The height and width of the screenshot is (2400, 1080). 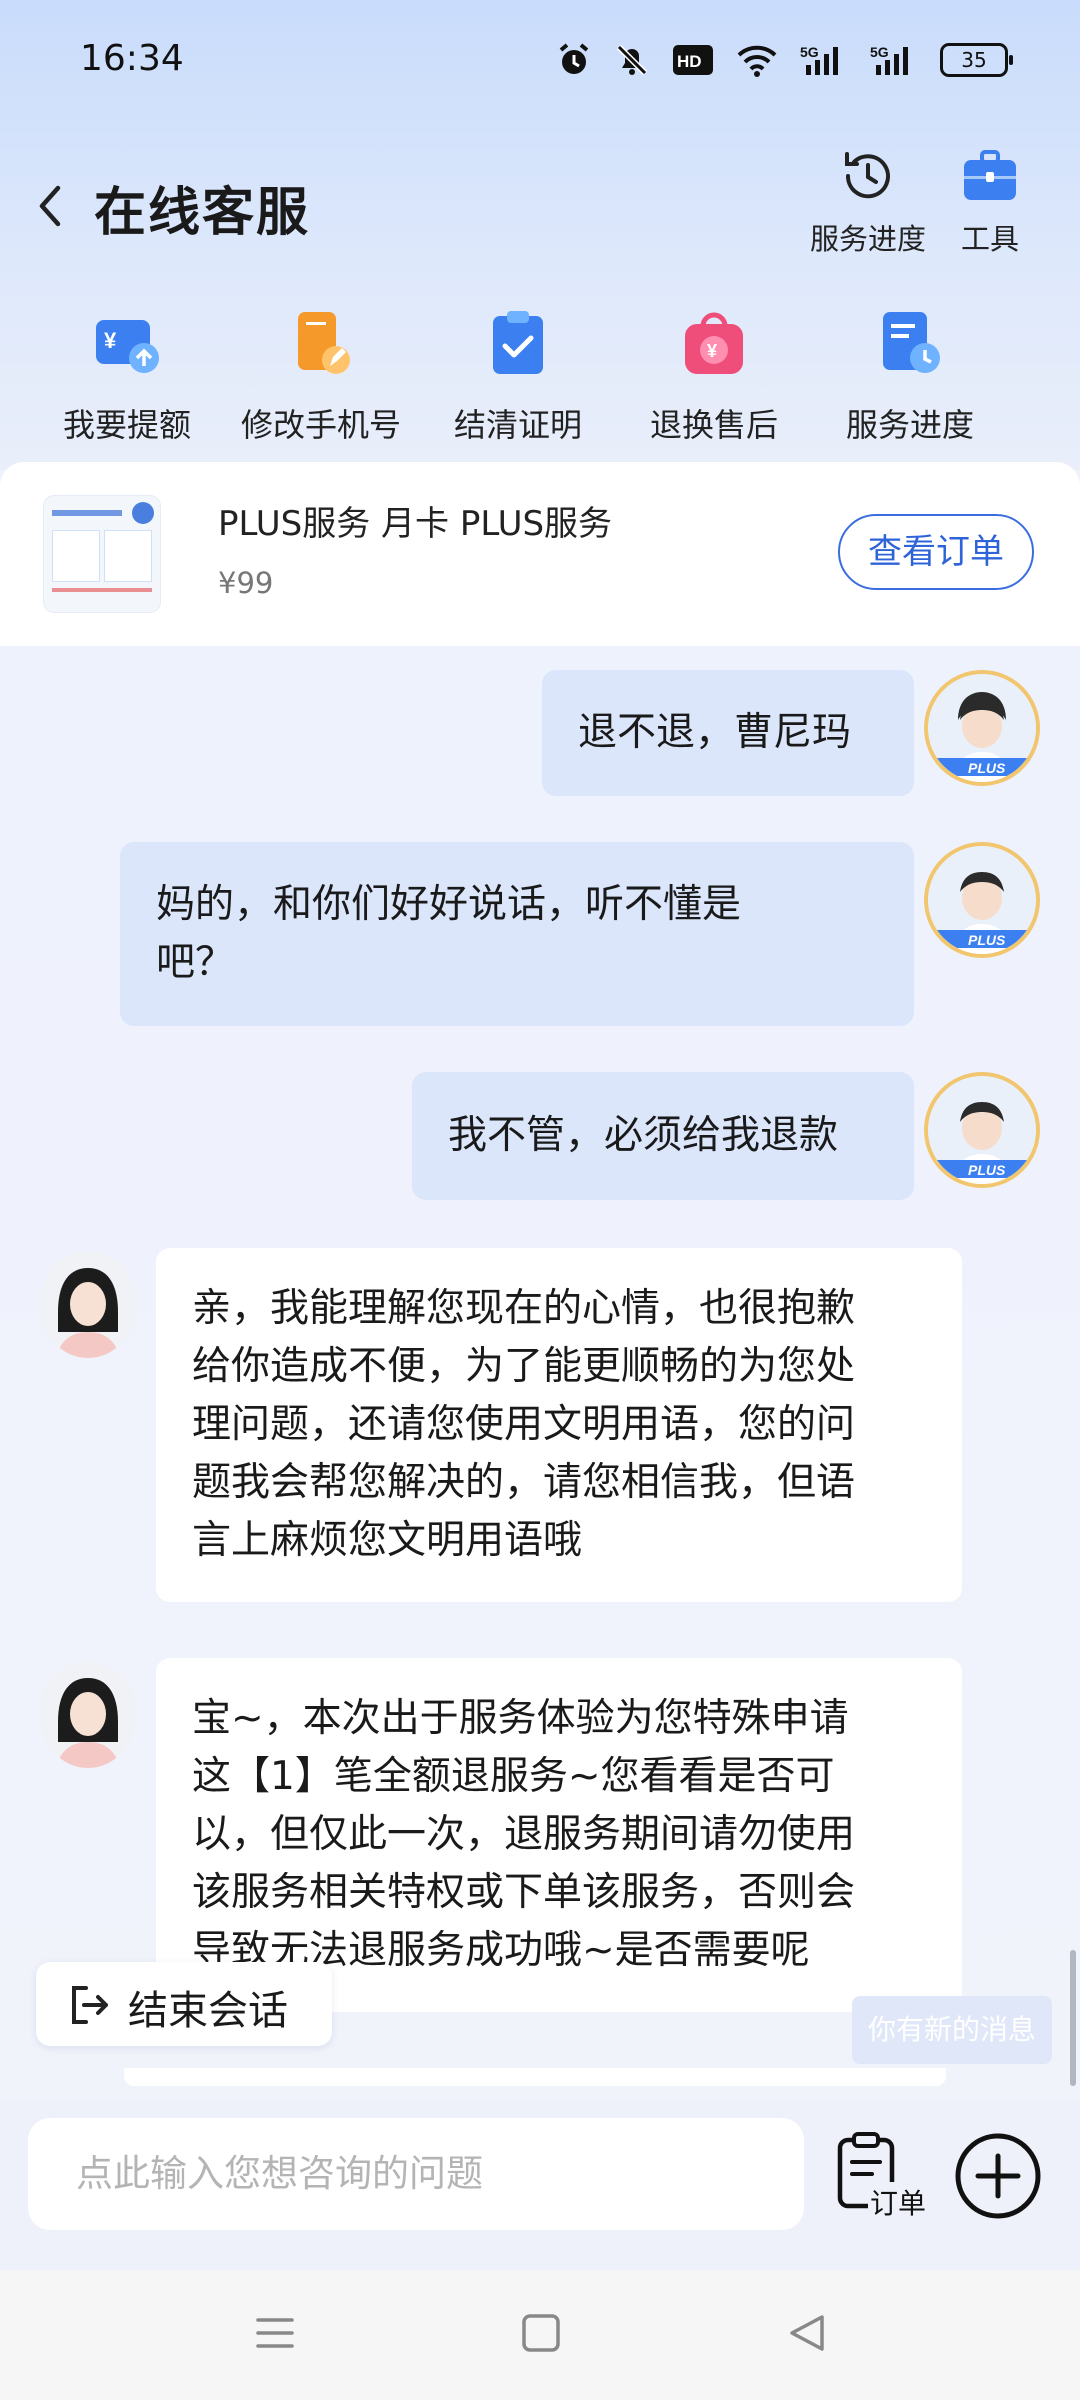 I want to click on history-clock-icon, so click(x=867, y=175).